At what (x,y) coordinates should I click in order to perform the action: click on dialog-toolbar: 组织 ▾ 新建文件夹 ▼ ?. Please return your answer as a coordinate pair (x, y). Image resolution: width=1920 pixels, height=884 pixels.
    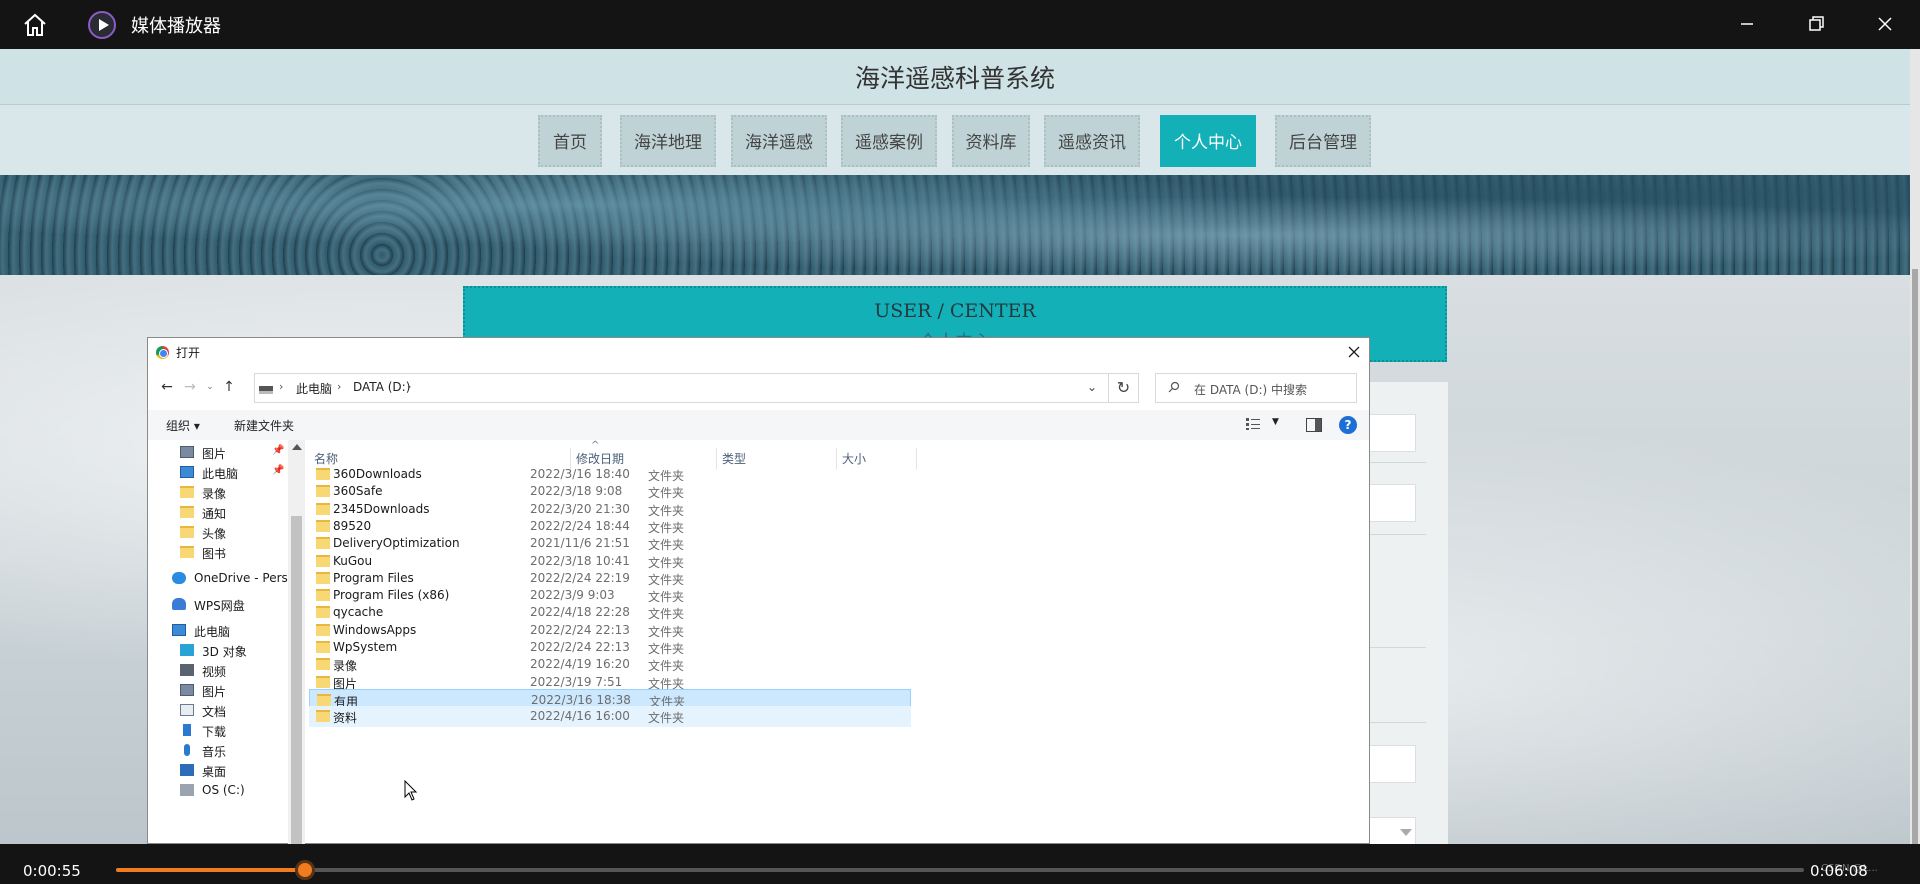
    Looking at the image, I should click on (758, 425).